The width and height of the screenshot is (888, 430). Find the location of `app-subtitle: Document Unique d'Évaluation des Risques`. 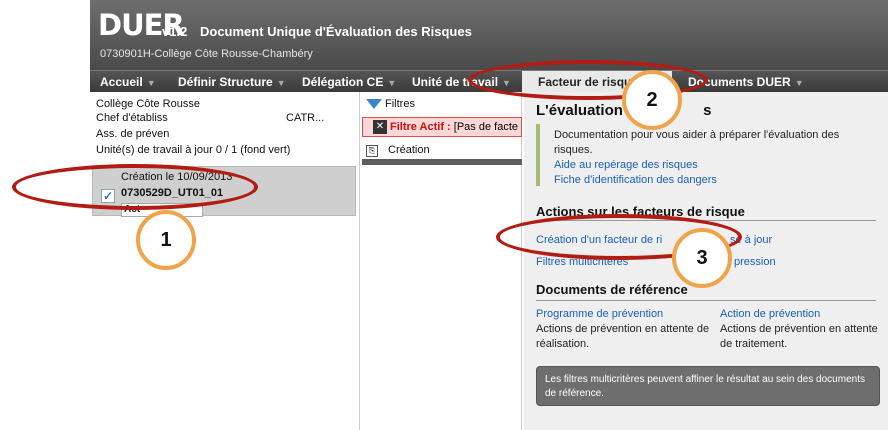

app-subtitle: Document Unique d'Évaluation des Risques is located at coordinates (336, 31).